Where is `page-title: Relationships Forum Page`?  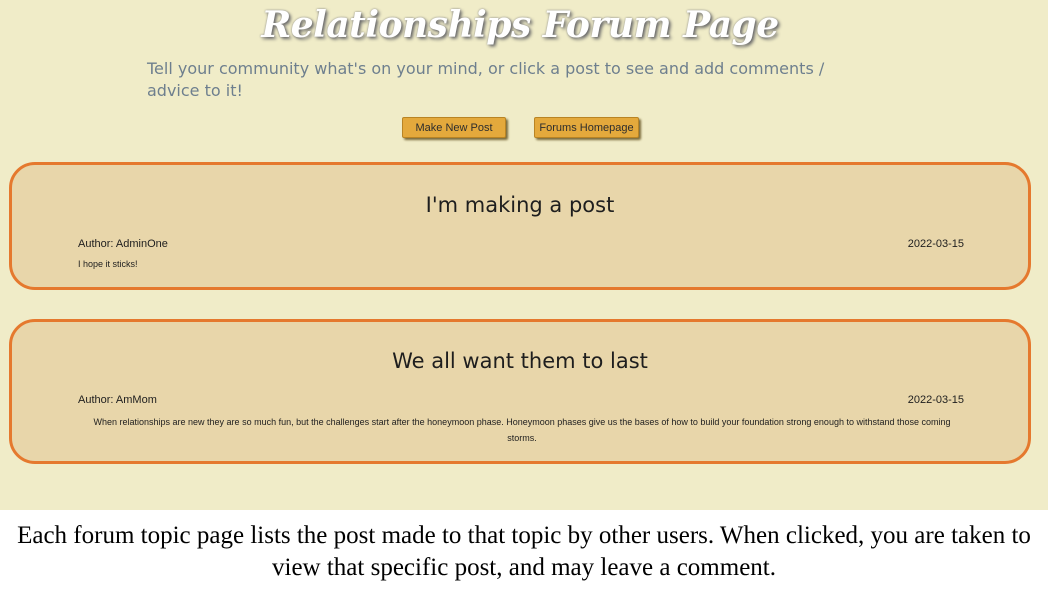 page-title: Relationships Forum Page is located at coordinates (520, 25).